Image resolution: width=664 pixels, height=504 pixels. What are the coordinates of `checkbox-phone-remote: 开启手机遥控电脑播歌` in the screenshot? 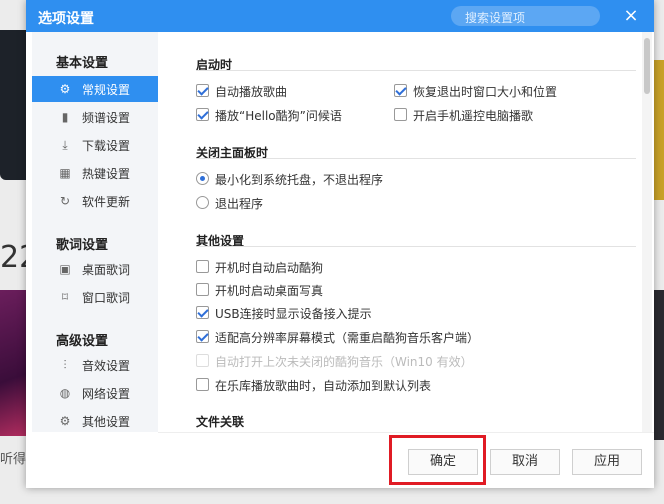 It's located at (494, 115).